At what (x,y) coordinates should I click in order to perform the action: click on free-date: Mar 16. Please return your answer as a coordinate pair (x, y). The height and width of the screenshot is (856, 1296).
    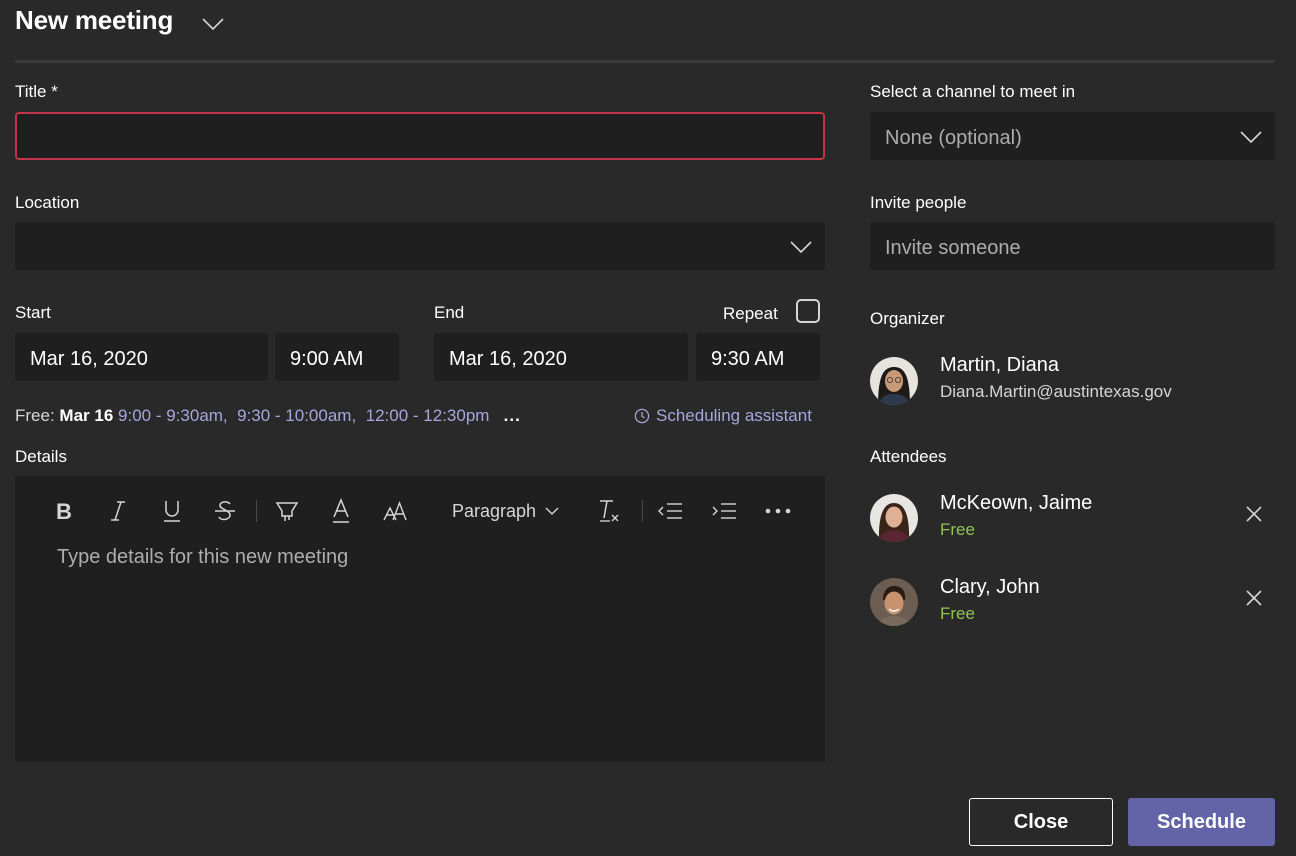
    Looking at the image, I should click on (86, 415).